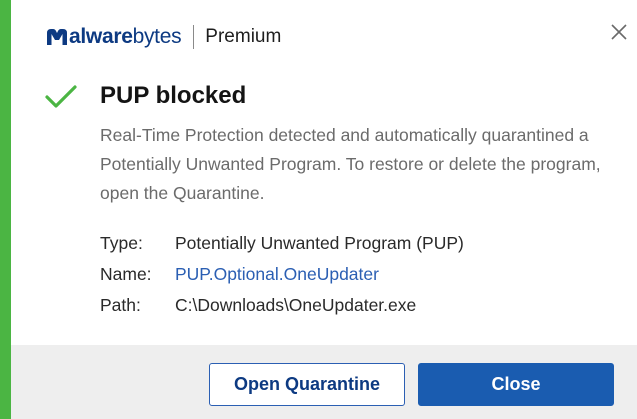 This screenshot has height=419, width=637. I want to click on header-divider, so click(194, 37).